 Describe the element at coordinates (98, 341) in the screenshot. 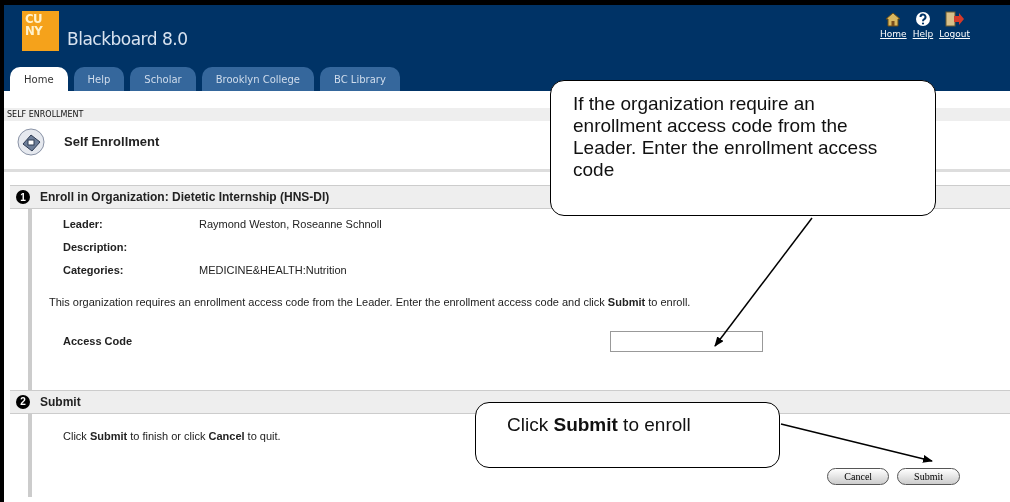

I see `field-label: Access Code` at that location.